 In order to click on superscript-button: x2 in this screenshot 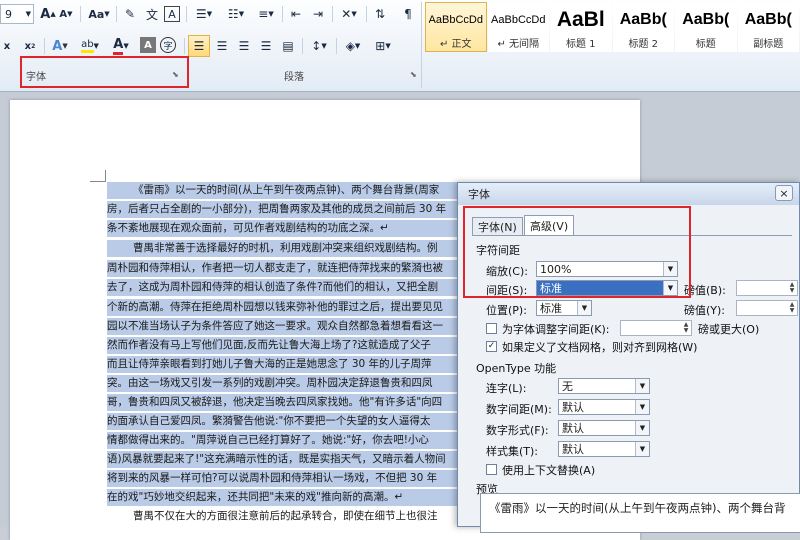, I will do `click(30, 46)`.